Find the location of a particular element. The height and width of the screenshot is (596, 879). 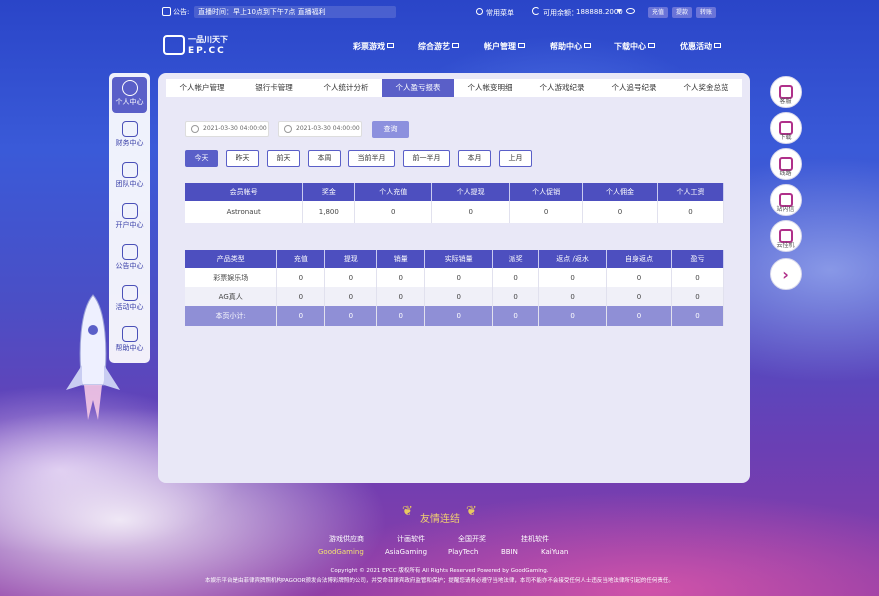

nav-label: 彩票游戏 is located at coordinates (369, 46).